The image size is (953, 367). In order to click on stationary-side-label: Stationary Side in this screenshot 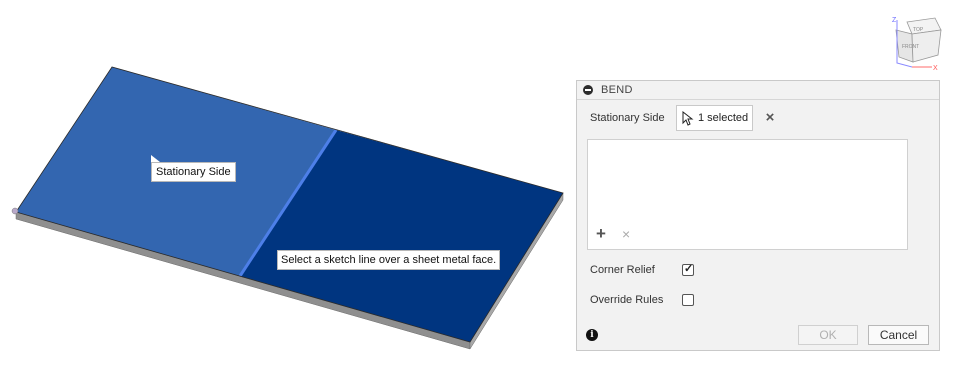, I will do `click(627, 118)`.